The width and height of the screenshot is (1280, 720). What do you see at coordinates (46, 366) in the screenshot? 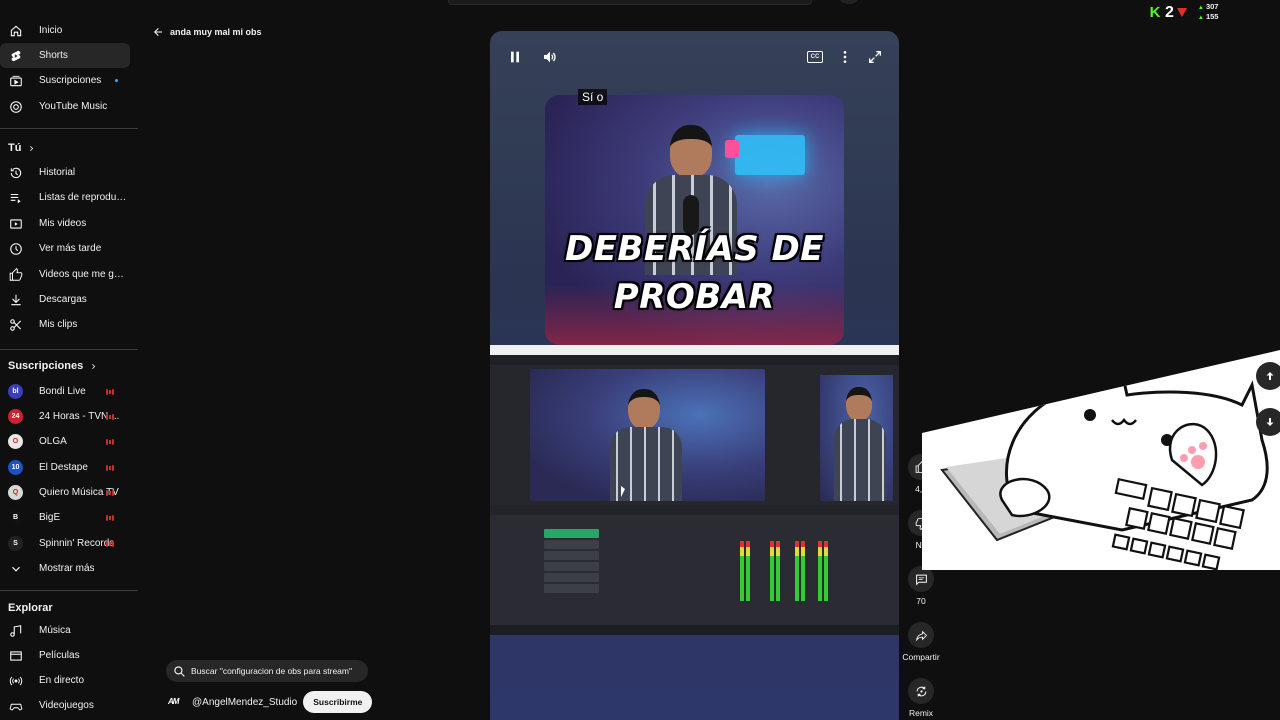
I see `section-title-text: Suscripciones` at bounding box center [46, 366].